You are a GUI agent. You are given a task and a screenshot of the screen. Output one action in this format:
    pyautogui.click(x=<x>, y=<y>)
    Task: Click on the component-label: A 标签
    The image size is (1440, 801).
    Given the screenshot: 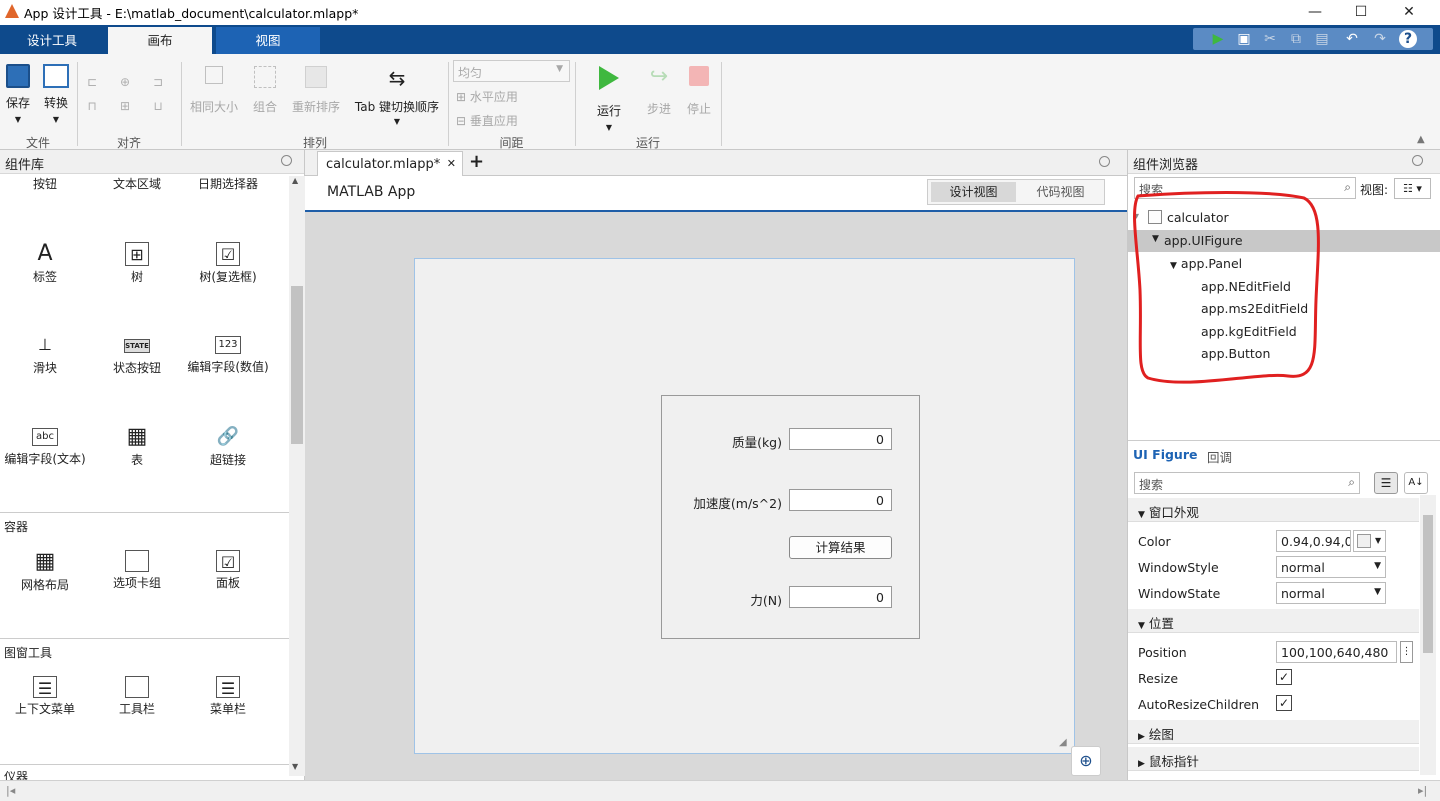 What is the action you would take?
    pyautogui.click(x=45, y=263)
    